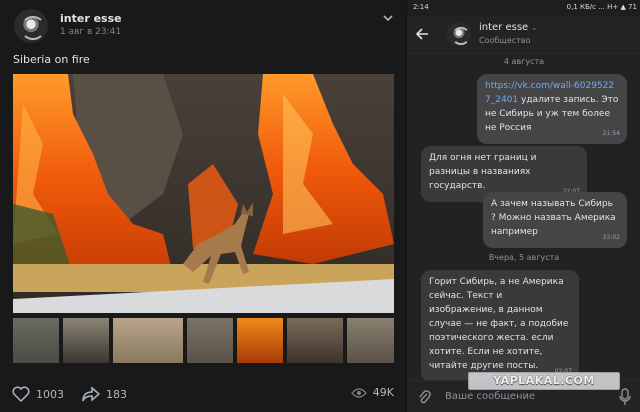 This screenshot has width=640, height=412. I want to click on views-counter: 49K, so click(372, 392).